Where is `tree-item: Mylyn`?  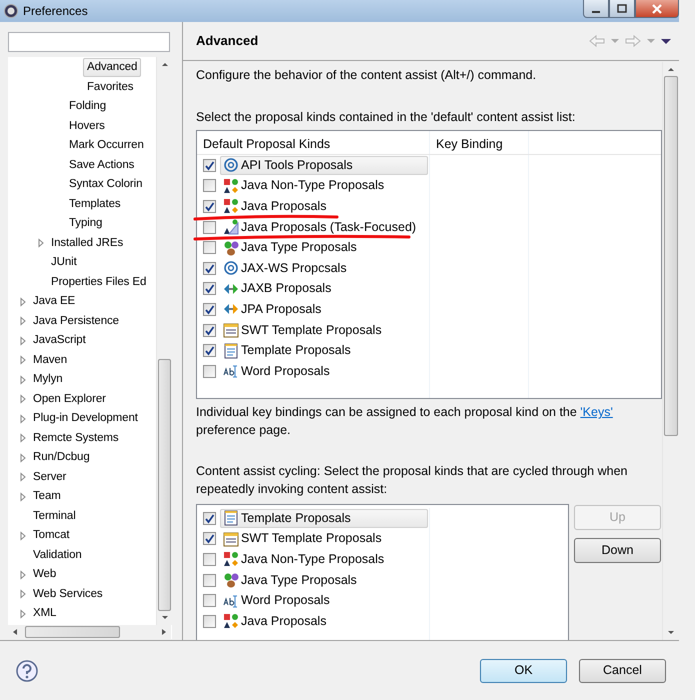 tree-item: Mylyn is located at coordinates (48, 380).